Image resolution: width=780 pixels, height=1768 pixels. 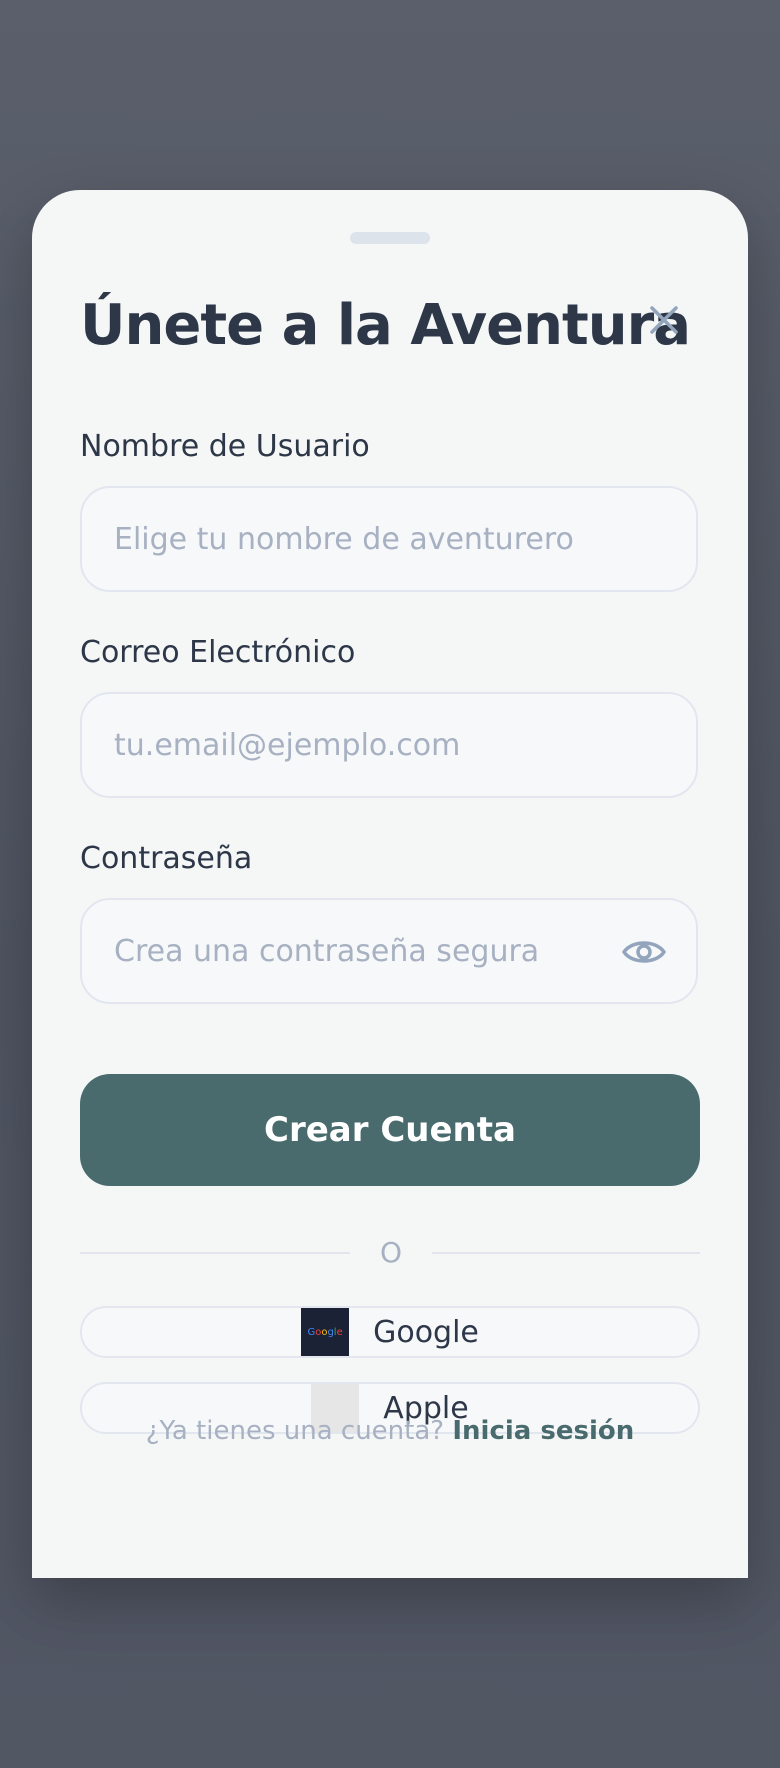 I want to click on or-divider: O, so click(x=390, y=1252).